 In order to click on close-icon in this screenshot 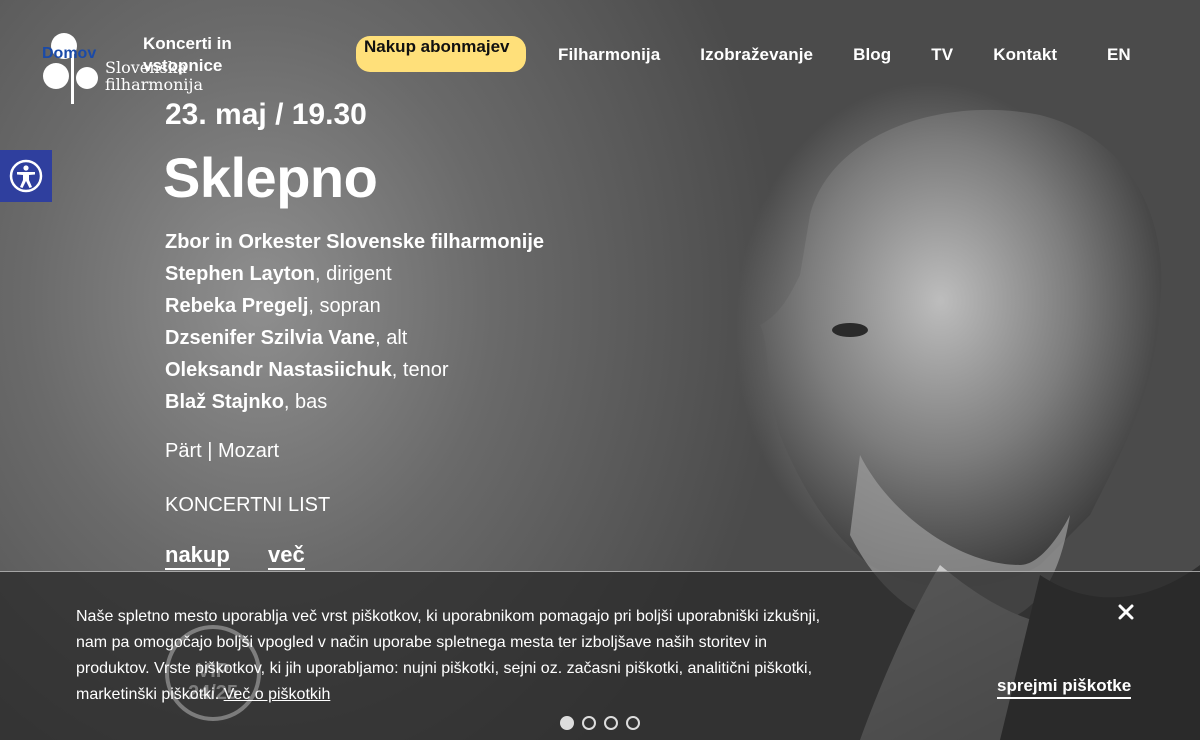, I will do `click(1126, 612)`.